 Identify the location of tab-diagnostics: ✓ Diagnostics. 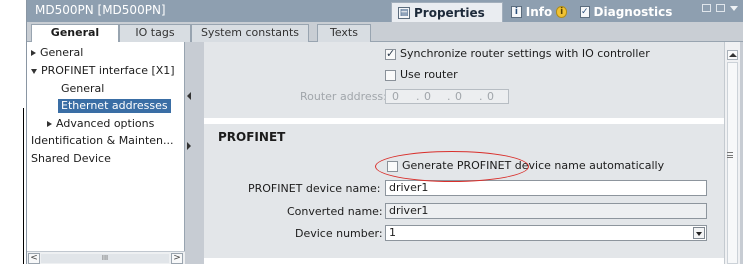
(625, 12).